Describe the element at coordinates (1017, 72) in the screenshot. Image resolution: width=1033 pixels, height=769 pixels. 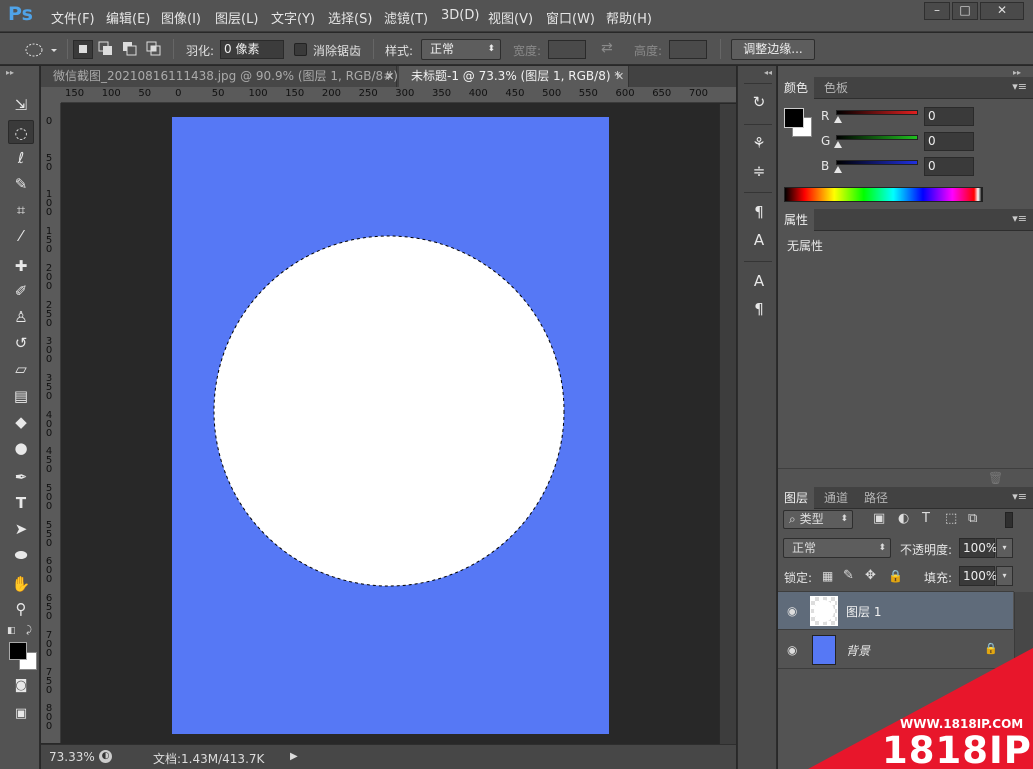
I see `panels-collapse-icon: ▸▸` at that location.